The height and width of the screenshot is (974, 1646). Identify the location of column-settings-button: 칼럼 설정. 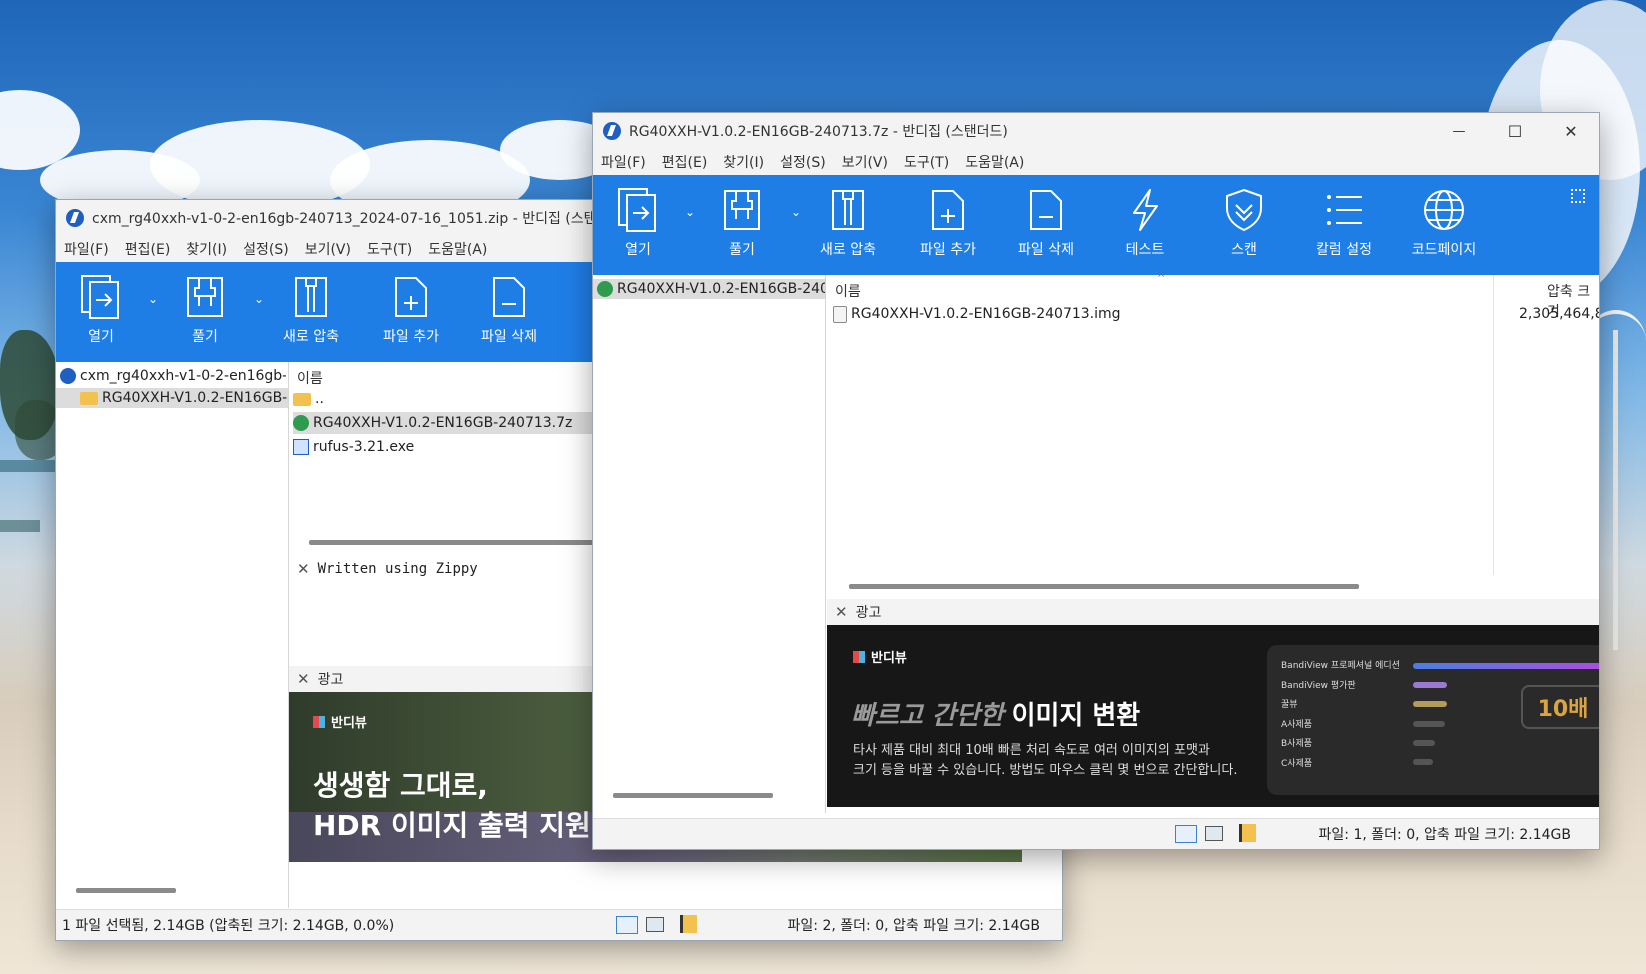
(1344, 225).